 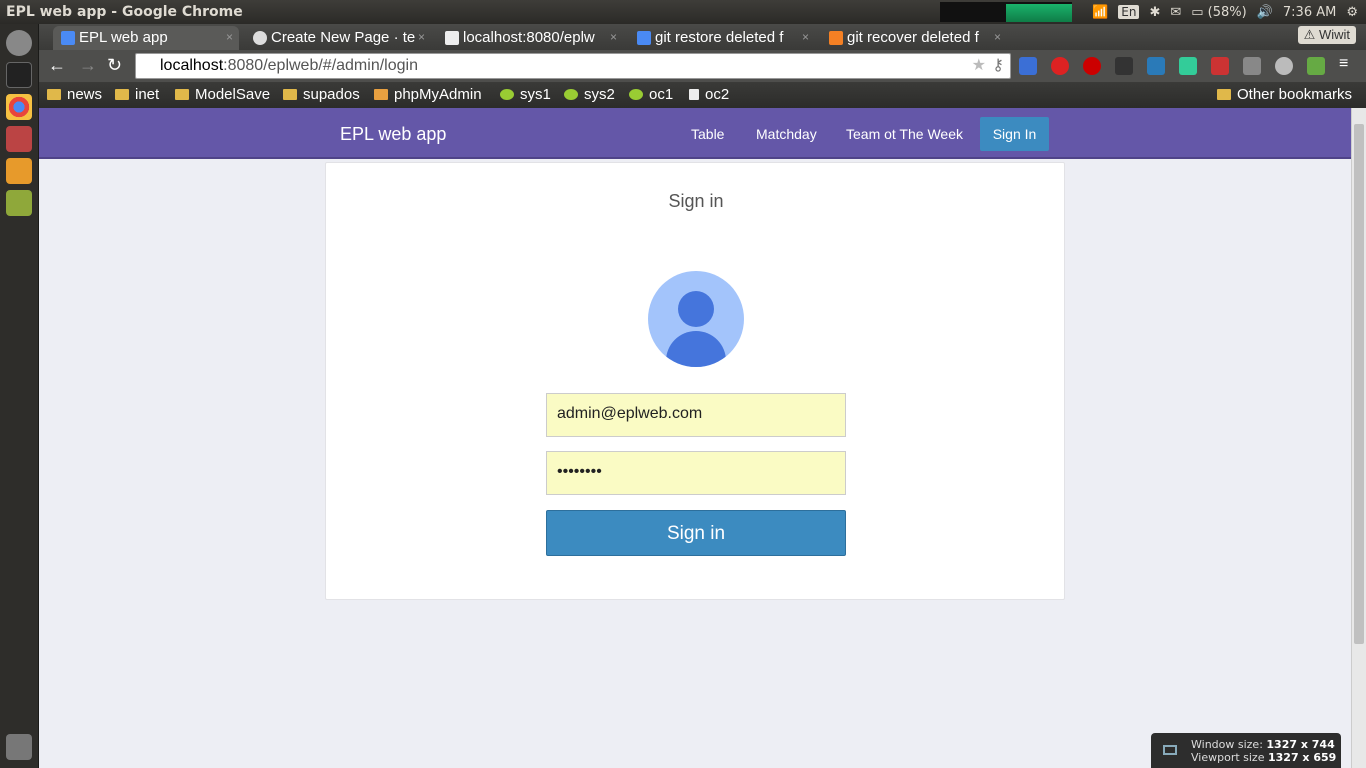 What do you see at coordinates (696, 533) in the screenshot?
I see `sign-in-button: Sign in` at bounding box center [696, 533].